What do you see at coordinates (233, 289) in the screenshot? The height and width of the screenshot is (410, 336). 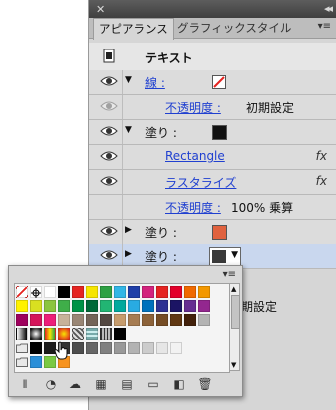 I see `scroll-up-icon: ▲` at bounding box center [233, 289].